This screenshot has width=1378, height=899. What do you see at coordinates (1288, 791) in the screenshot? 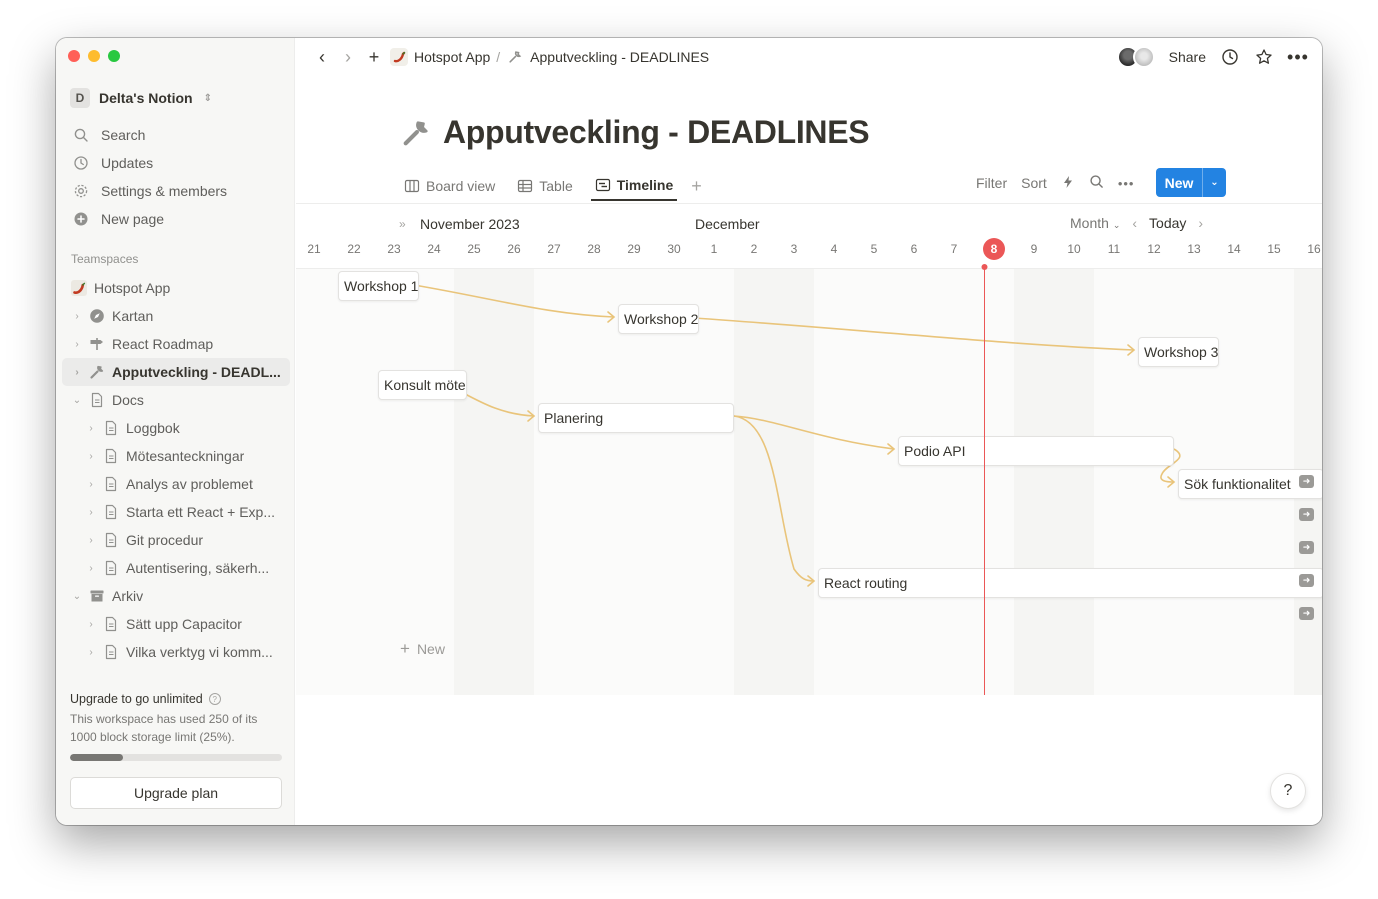
I see `help-button: ?` at bounding box center [1288, 791].